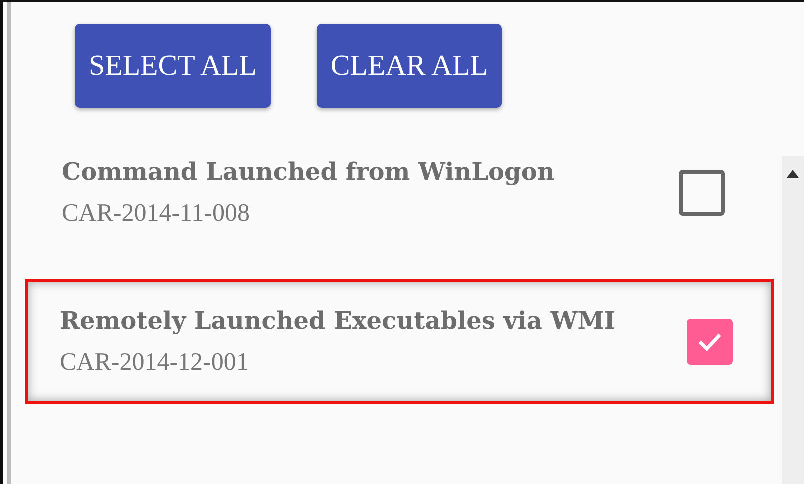 The width and height of the screenshot is (804, 484). Describe the element at coordinates (793, 174) in the screenshot. I see `scroll-up-icon` at that location.